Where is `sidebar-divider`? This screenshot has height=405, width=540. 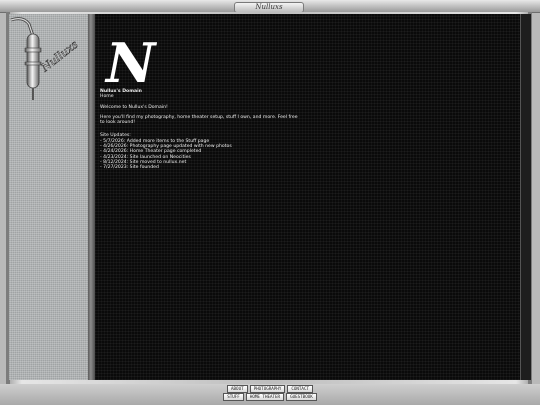
sidebar-divider is located at coordinates (91, 197).